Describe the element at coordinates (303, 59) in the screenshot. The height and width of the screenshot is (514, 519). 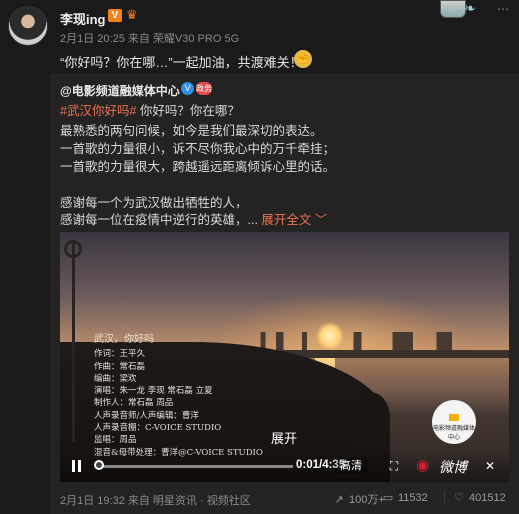
I see `muscle-emoji-icon: ✊` at that location.